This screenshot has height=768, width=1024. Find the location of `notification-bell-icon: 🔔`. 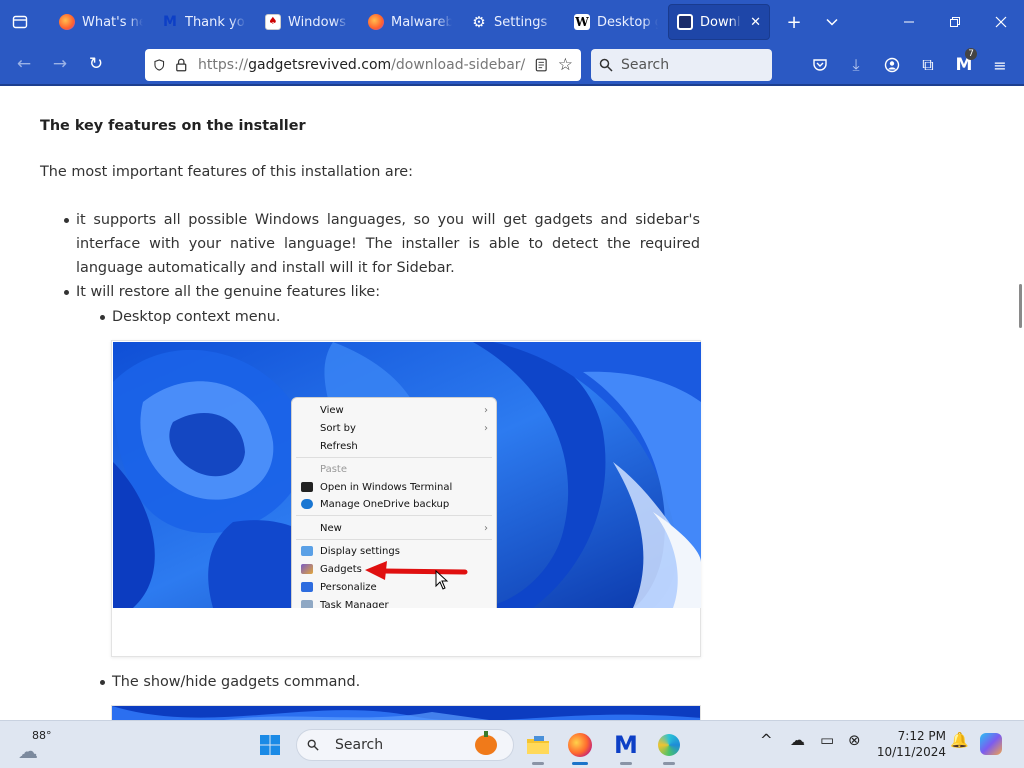

notification-bell-icon: 🔔 is located at coordinates (959, 740).